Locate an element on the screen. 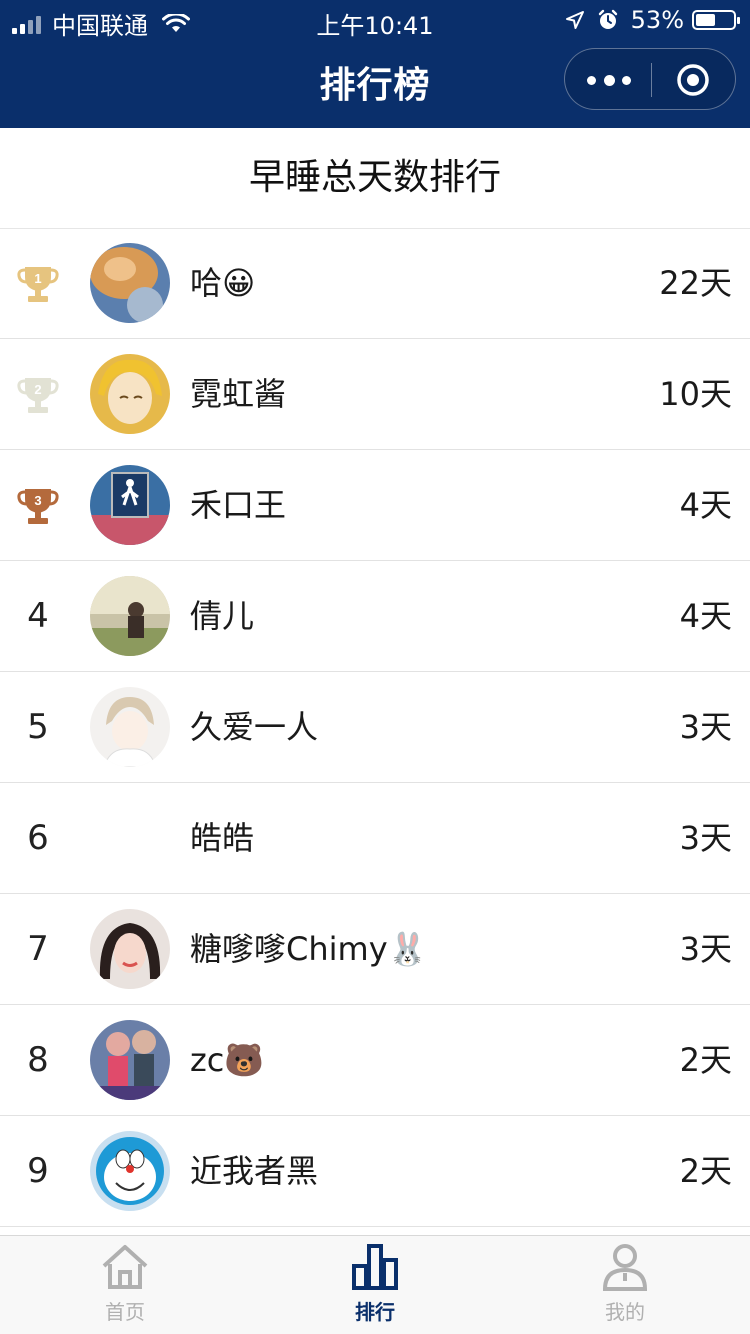 Image resolution: width=750 pixels, height=1334 pixels. bar-chart-icon is located at coordinates (375, 1267).